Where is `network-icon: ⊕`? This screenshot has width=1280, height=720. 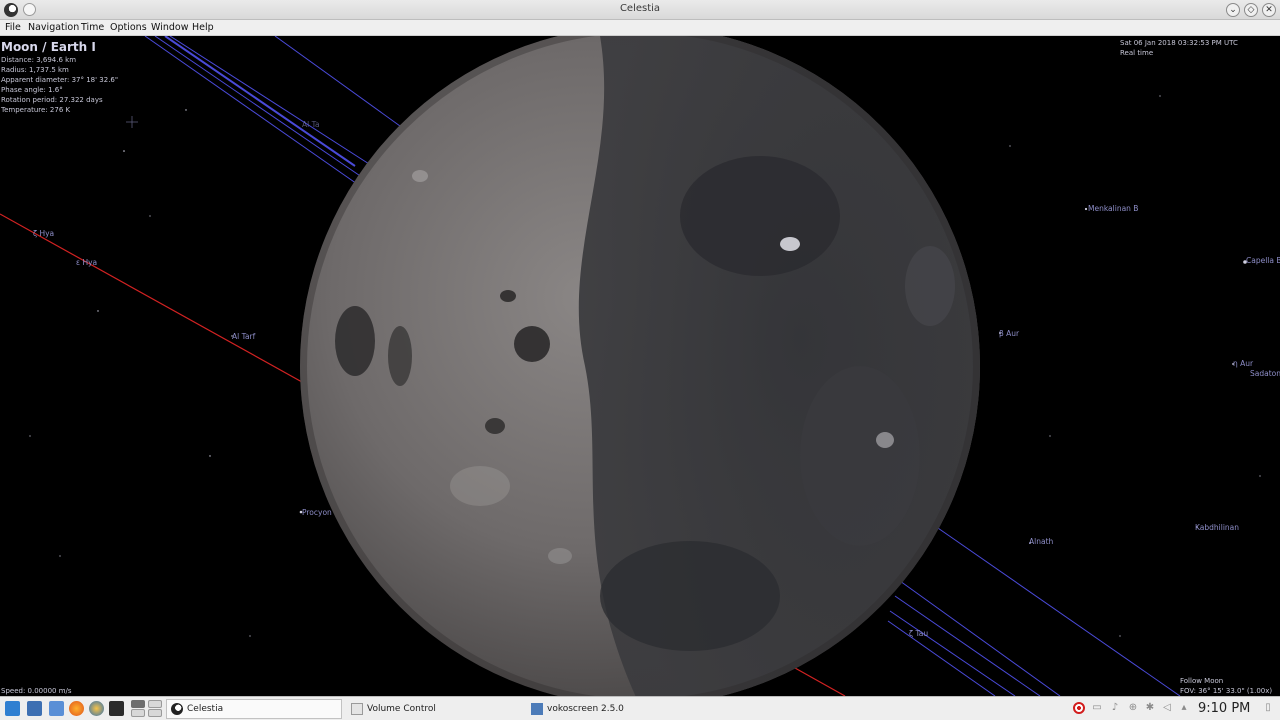 network-icon: ⊕ is located at coordinates (1133, 708).